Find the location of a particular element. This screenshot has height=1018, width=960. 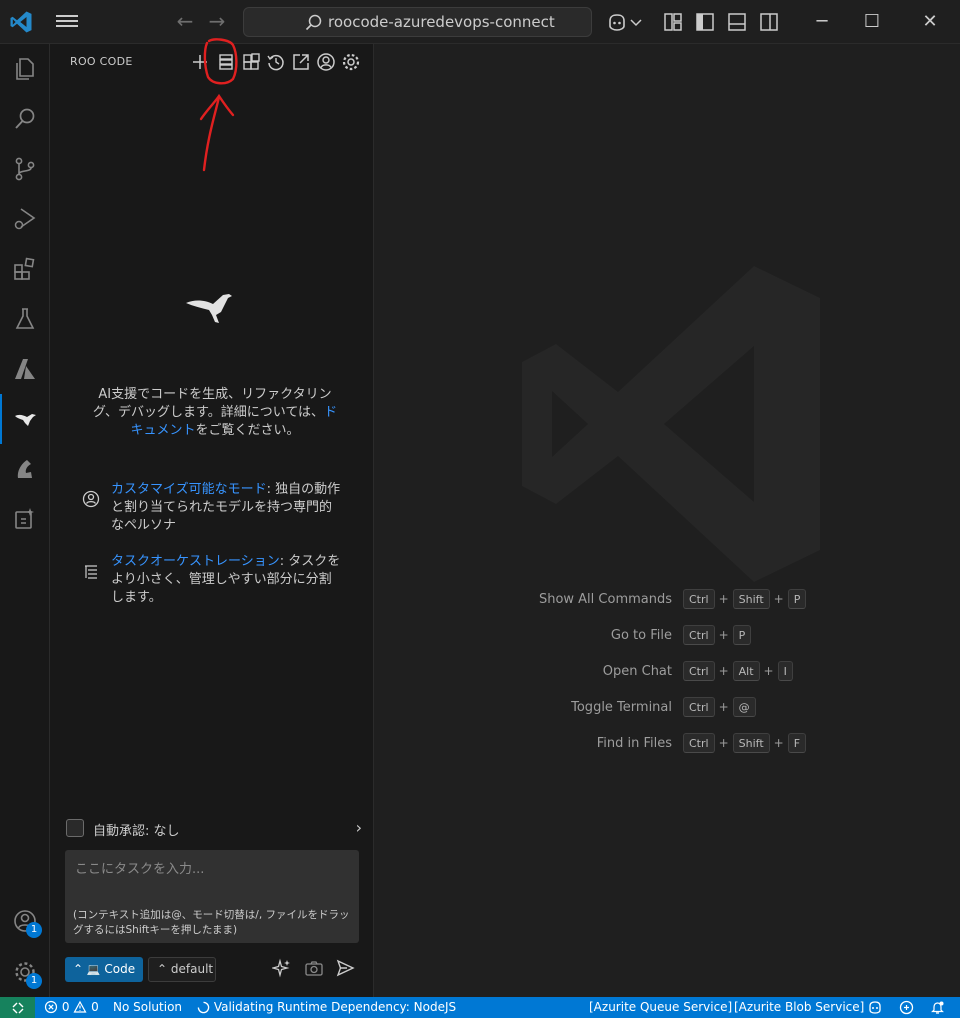

key-cap: Alt is located at coordinates (746, 671).